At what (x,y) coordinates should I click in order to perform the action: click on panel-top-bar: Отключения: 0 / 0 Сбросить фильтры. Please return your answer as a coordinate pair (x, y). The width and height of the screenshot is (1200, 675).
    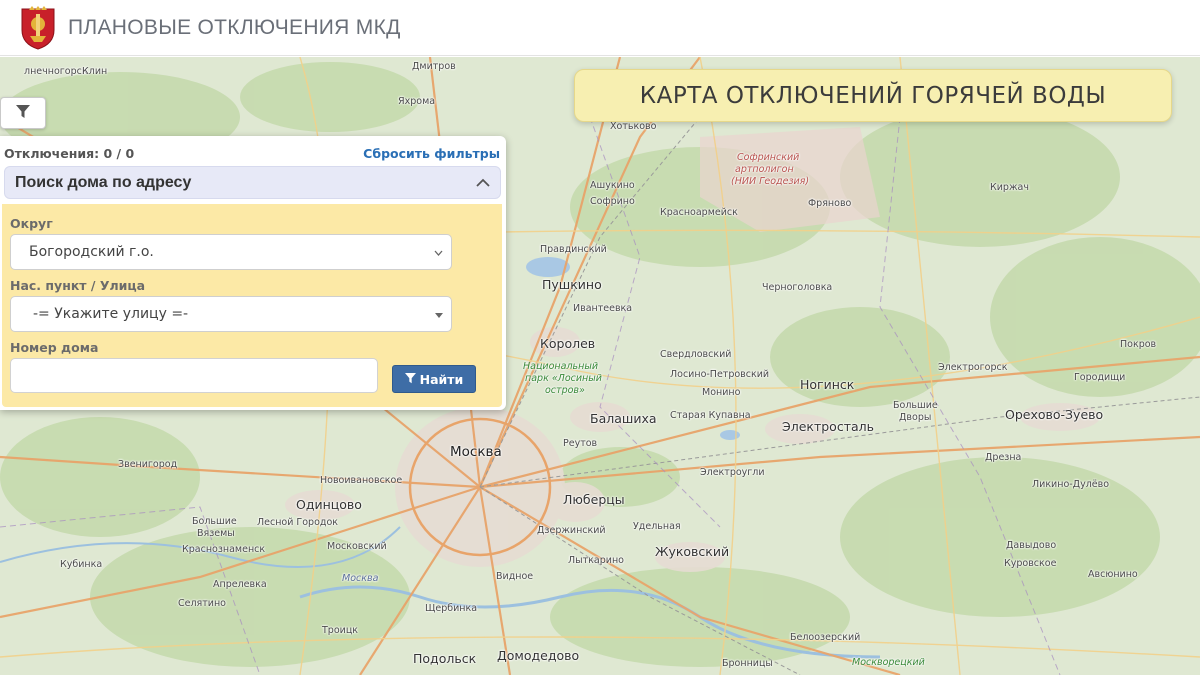
    Looking at the image, I should click on (252, 153).